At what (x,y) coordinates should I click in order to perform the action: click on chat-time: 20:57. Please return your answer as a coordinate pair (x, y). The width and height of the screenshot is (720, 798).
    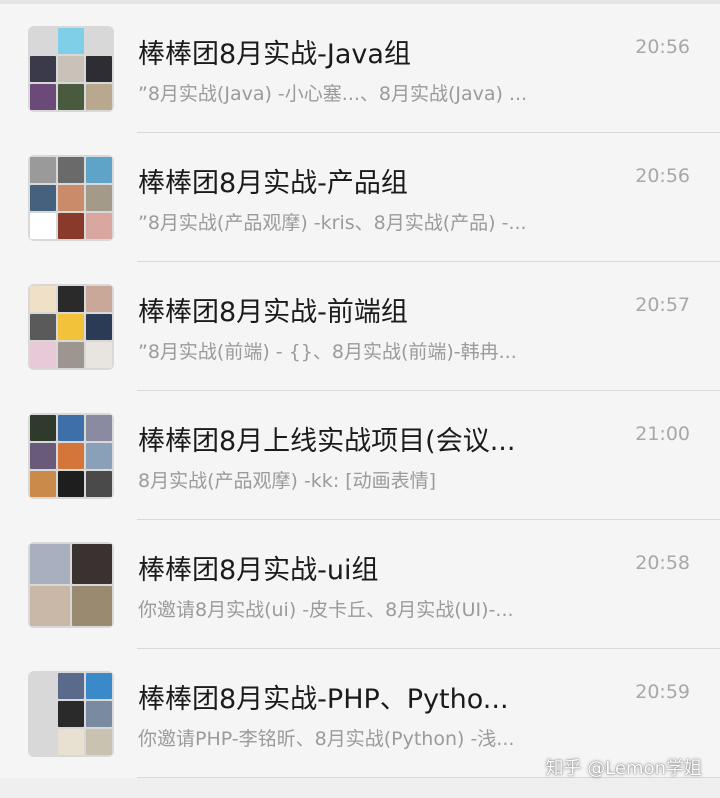
    Looking at the image, I should click on (662, 305).